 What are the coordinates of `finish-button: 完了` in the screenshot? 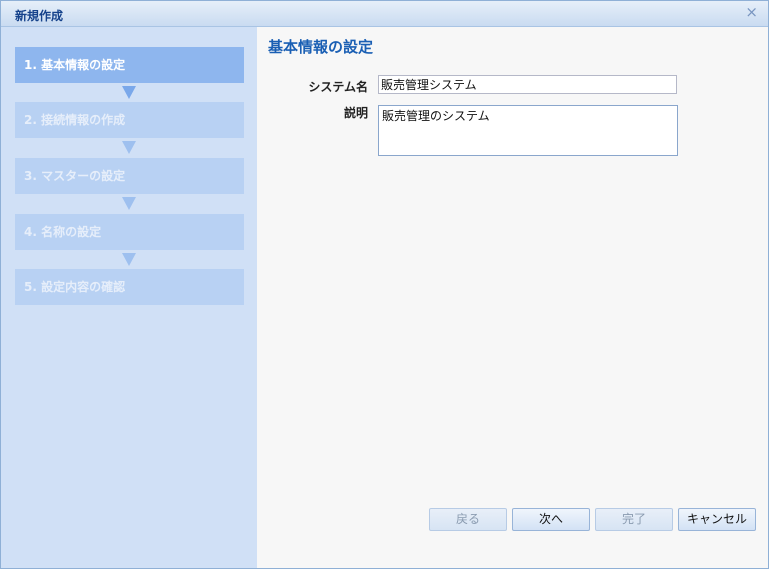 It's located at (634, 519).